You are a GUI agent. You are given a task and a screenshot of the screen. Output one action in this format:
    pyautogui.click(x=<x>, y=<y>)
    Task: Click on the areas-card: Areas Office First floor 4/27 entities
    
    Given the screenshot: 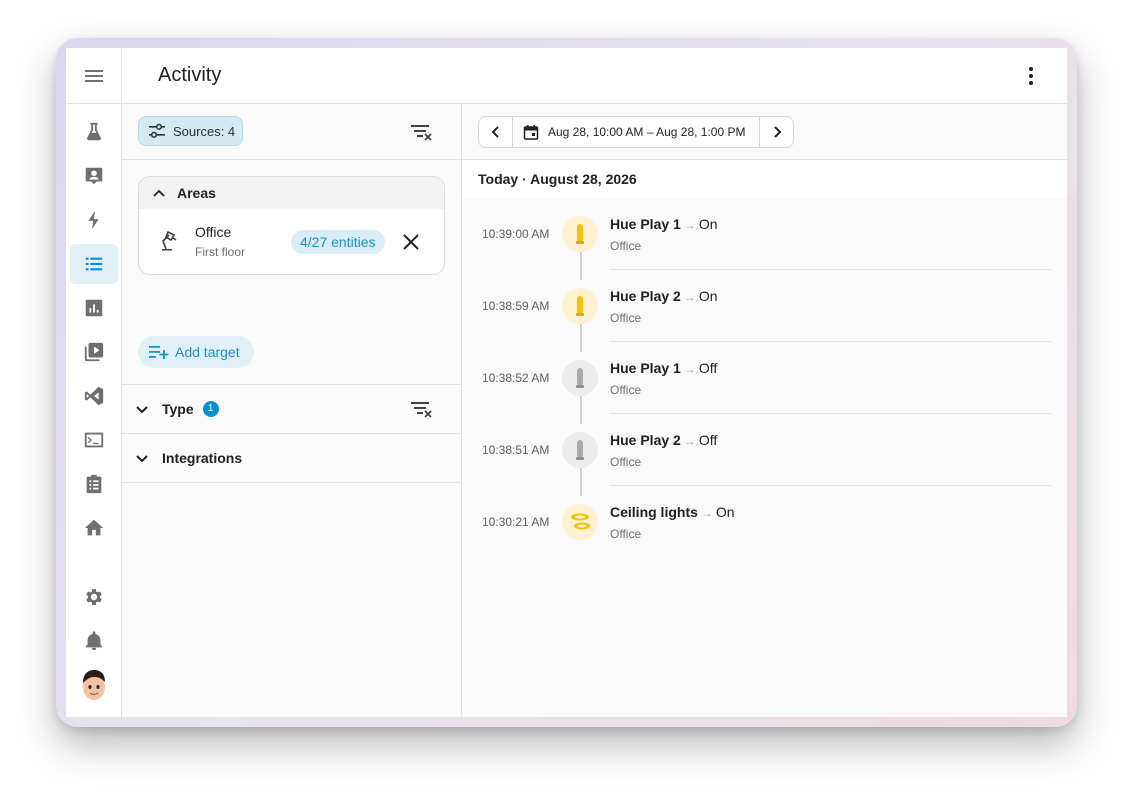 What is the action you would take?
    pyautogui.click(x=291, y=225)
    